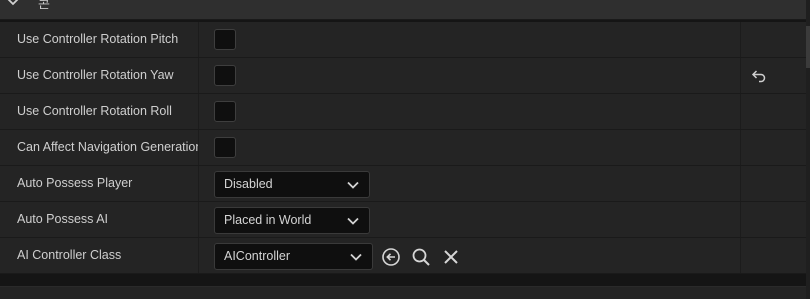 The width and height of the screenshot is (810, 299). I want to click on clear-icon, so click(451, 257).